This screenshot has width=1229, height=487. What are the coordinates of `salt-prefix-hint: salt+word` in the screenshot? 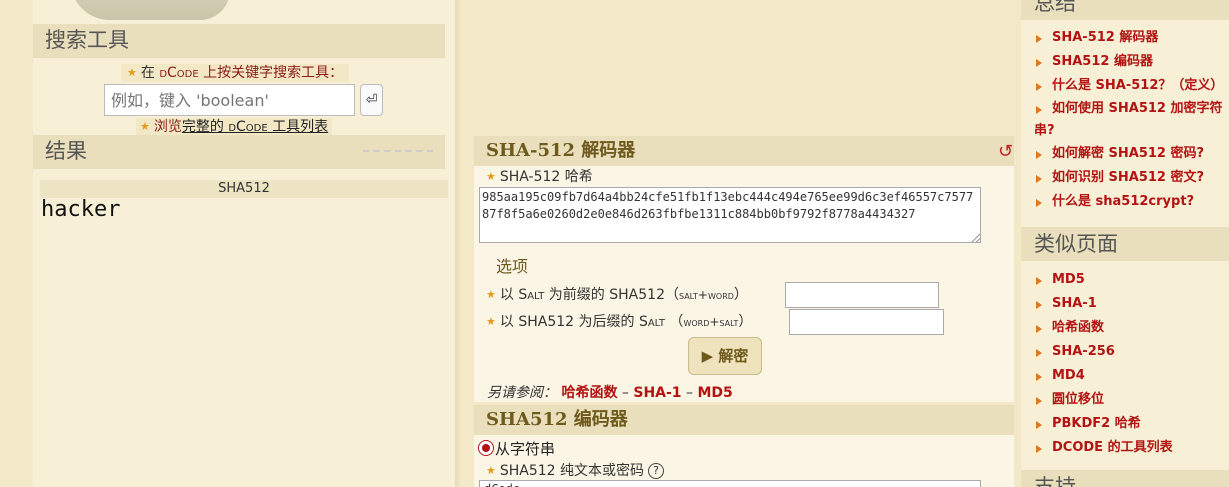 It's located at (706, 295).